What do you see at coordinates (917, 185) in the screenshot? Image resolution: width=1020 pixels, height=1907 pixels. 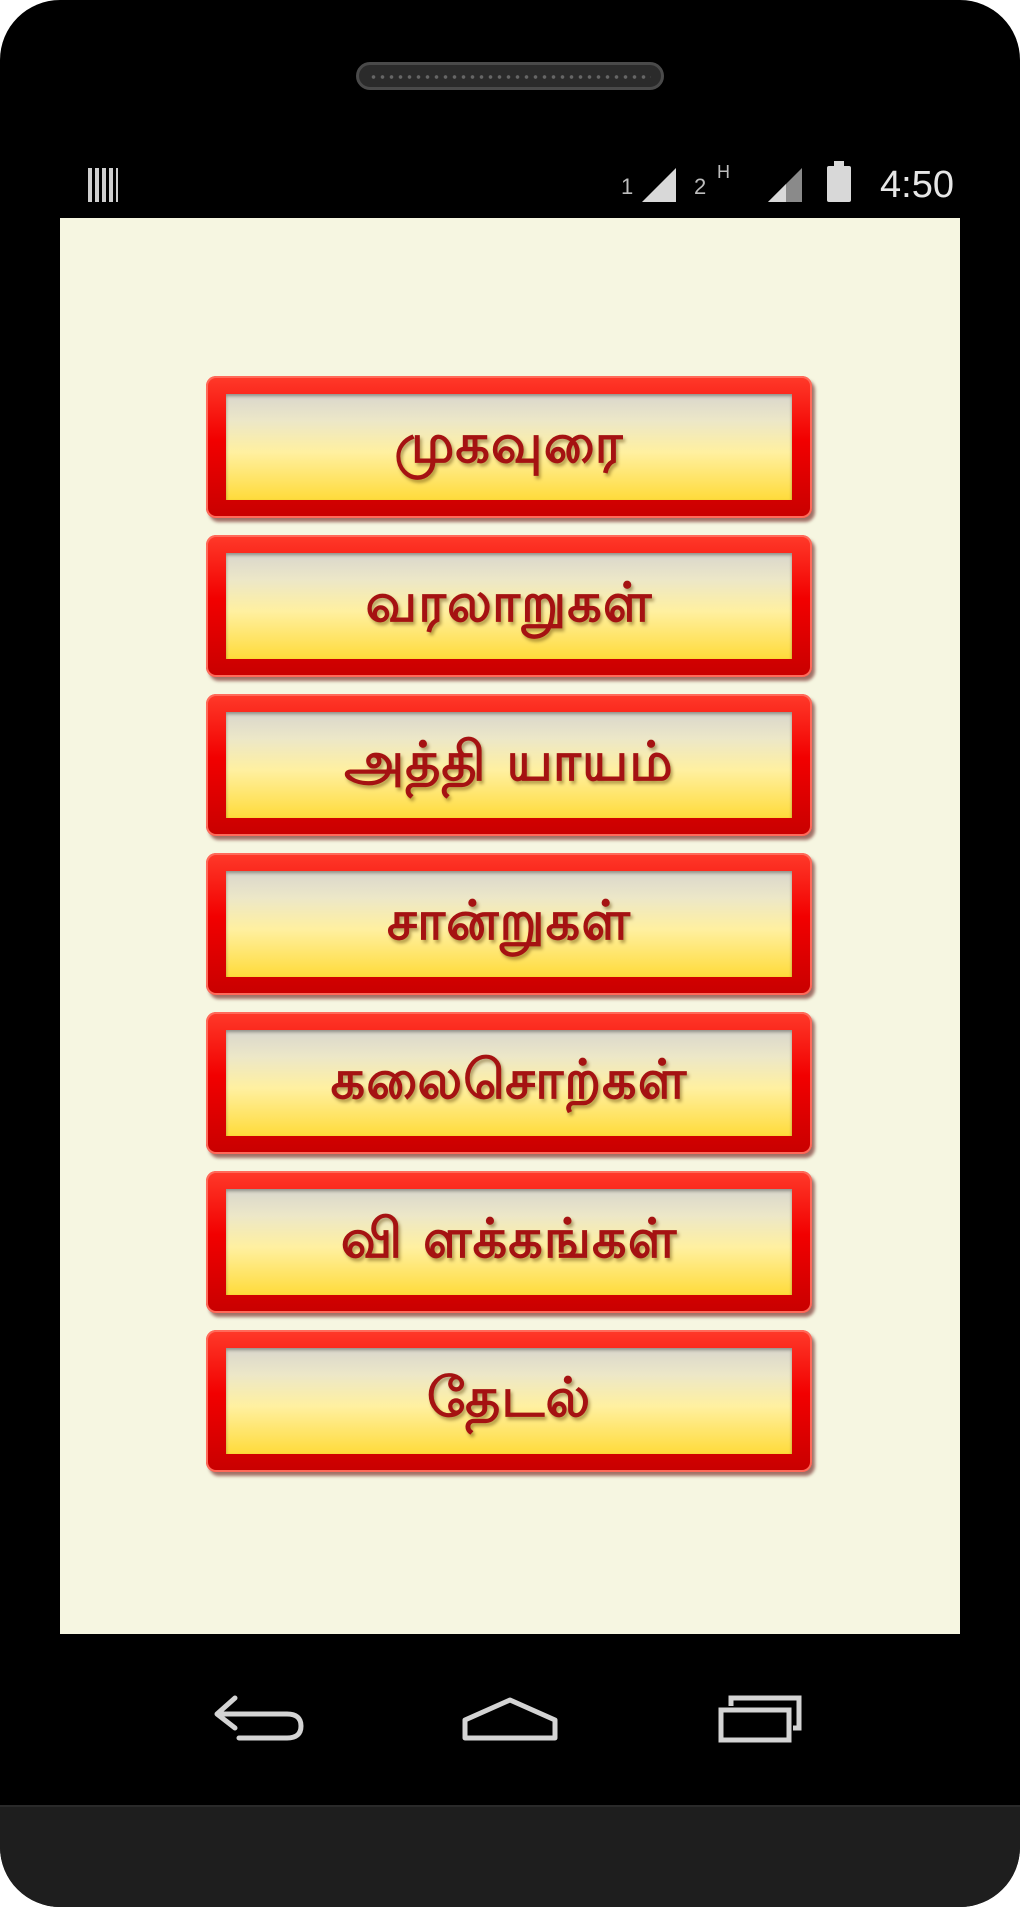 I see `status-clock: 4:50` at bounding box center [917, 185].